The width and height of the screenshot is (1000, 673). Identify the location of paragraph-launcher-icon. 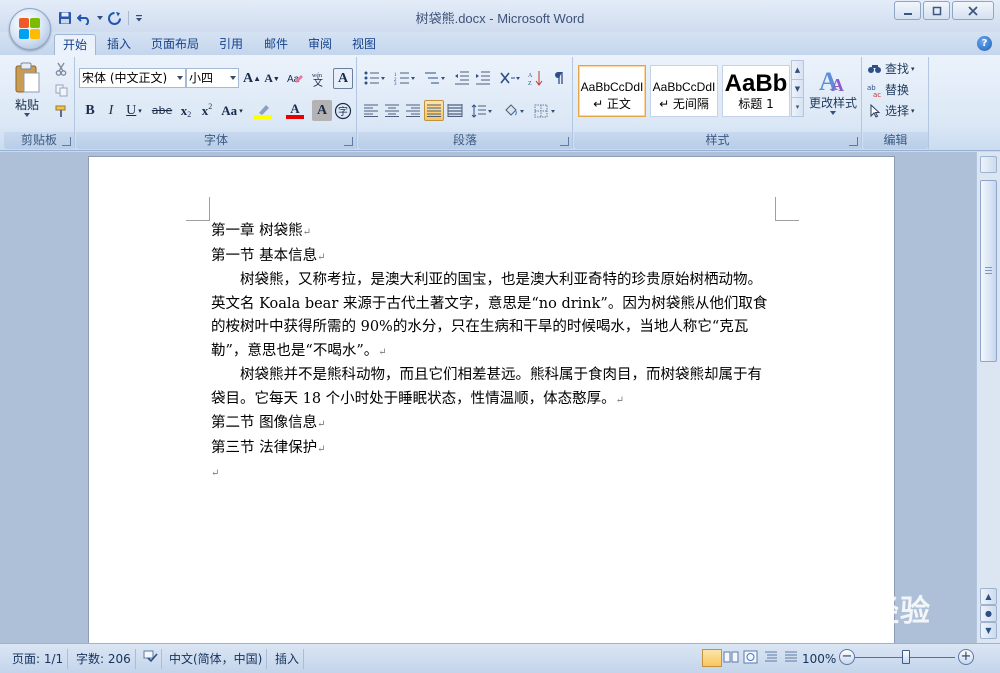
(564, 141).